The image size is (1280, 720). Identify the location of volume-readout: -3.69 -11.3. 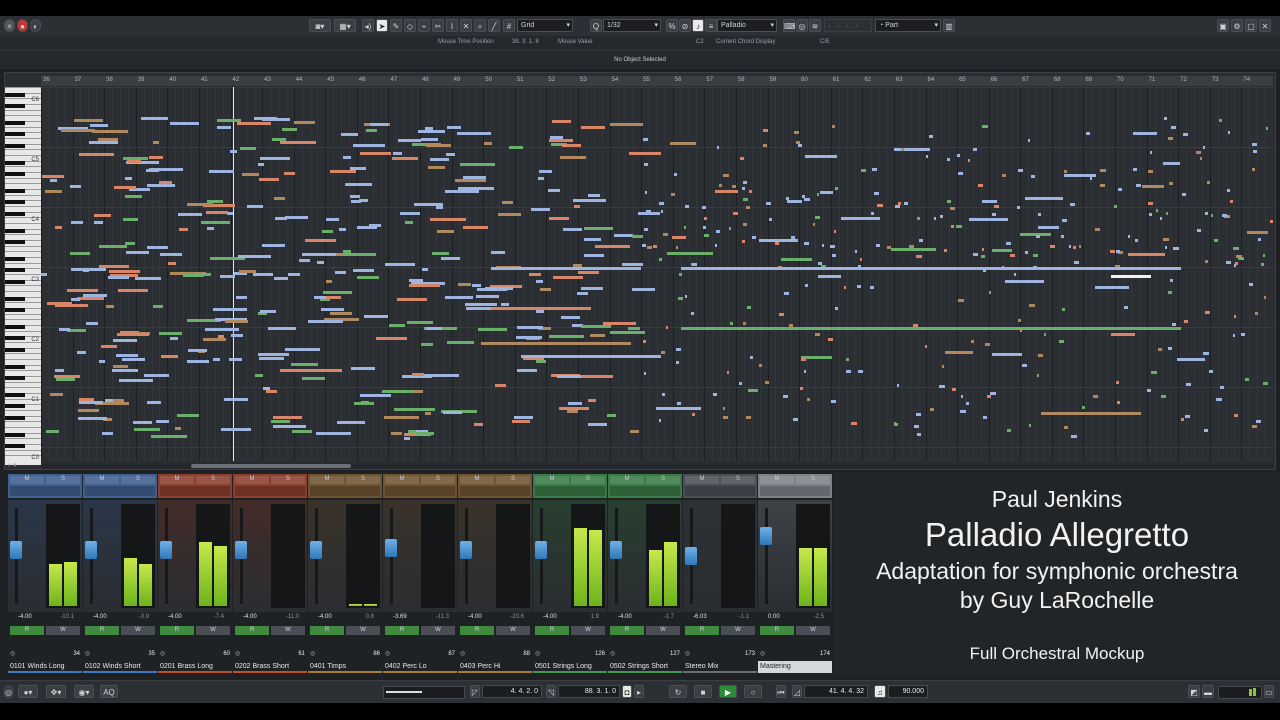
(420, 619).